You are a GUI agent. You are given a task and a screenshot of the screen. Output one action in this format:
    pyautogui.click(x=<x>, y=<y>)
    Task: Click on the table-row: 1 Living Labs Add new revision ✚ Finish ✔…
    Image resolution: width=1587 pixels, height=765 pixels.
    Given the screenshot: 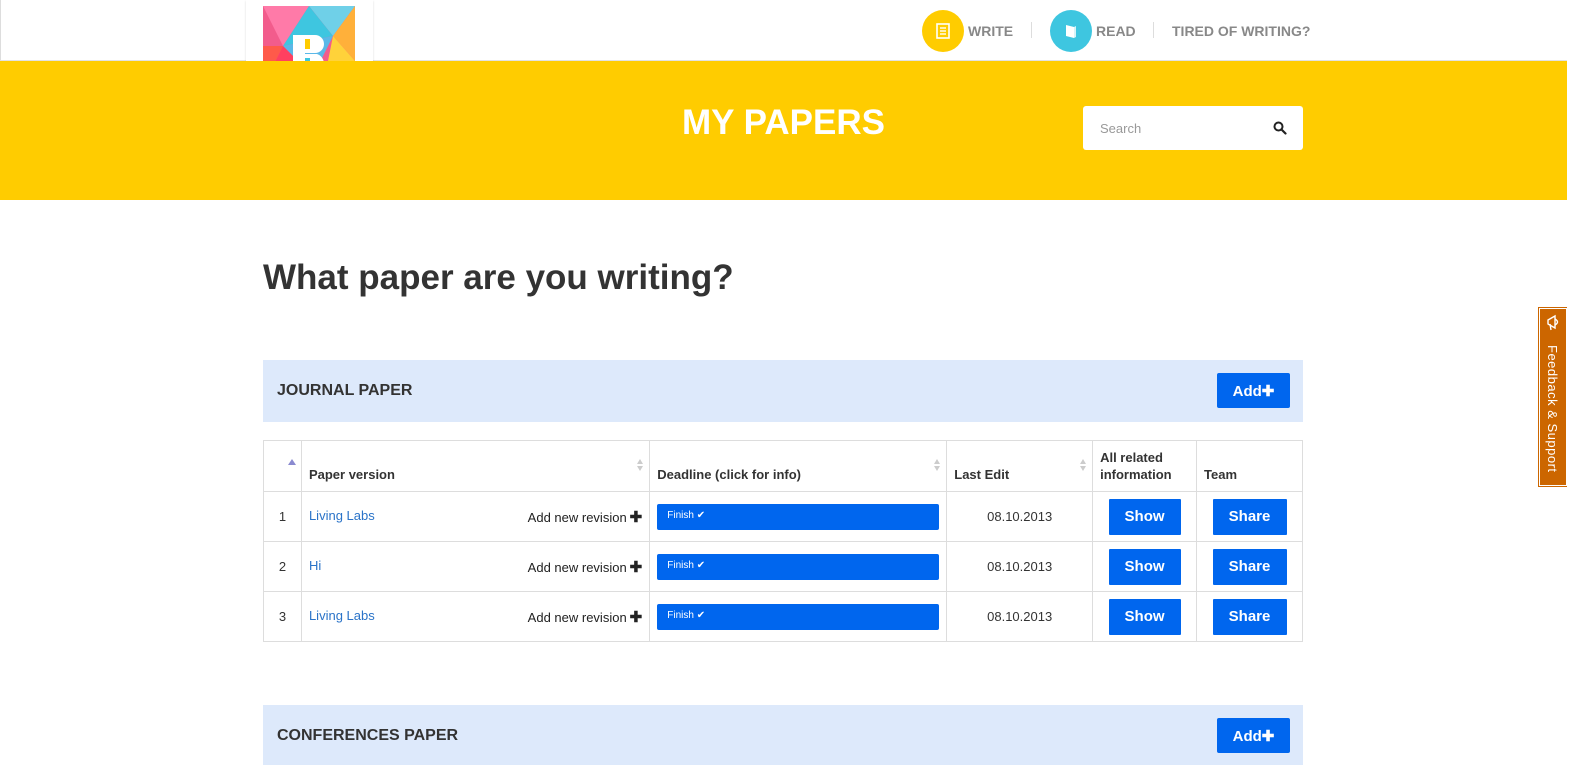 What is the action you would take?
    pyautogui.click(x=783, y=516)
    